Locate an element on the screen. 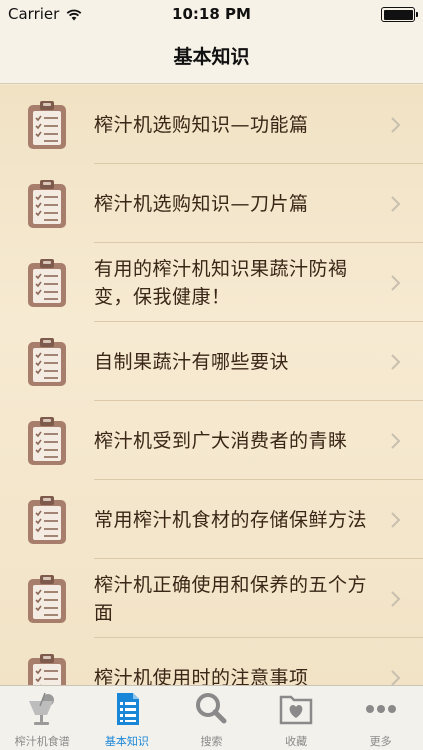 The width and height of the screenshot is (423, 750). list-item-label: 有用的榨汁机知识果蔬汁防褐变，保我健康！ is located at coordinates (221, 282).